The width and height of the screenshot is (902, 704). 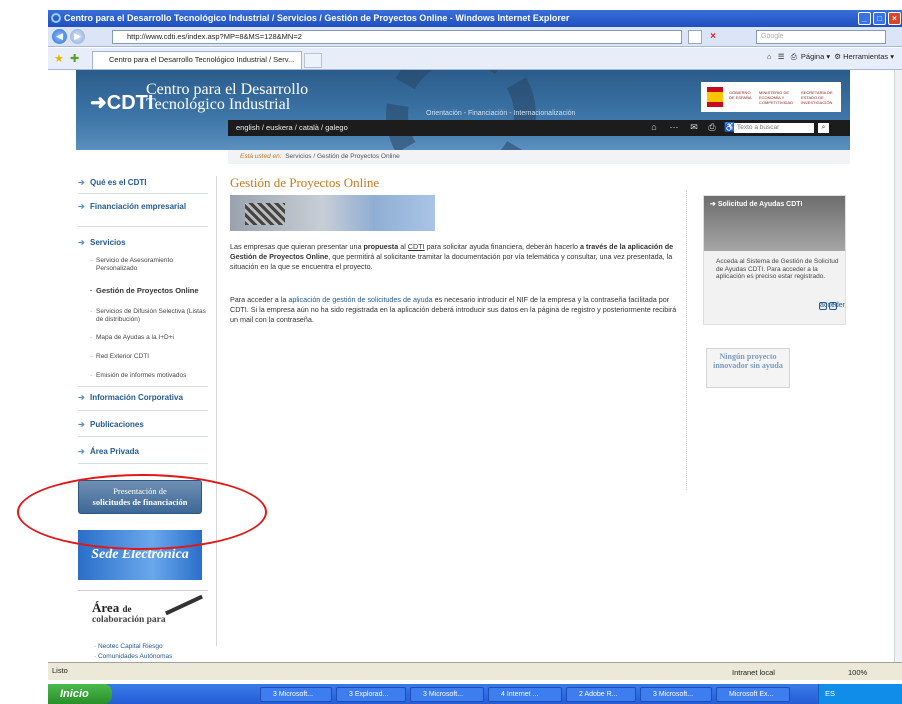 What do you see at coordinates (475, 671) in the screenshot?
I see `status-bar: Listo Intranet local 100%` at bounding box center [475, 671].